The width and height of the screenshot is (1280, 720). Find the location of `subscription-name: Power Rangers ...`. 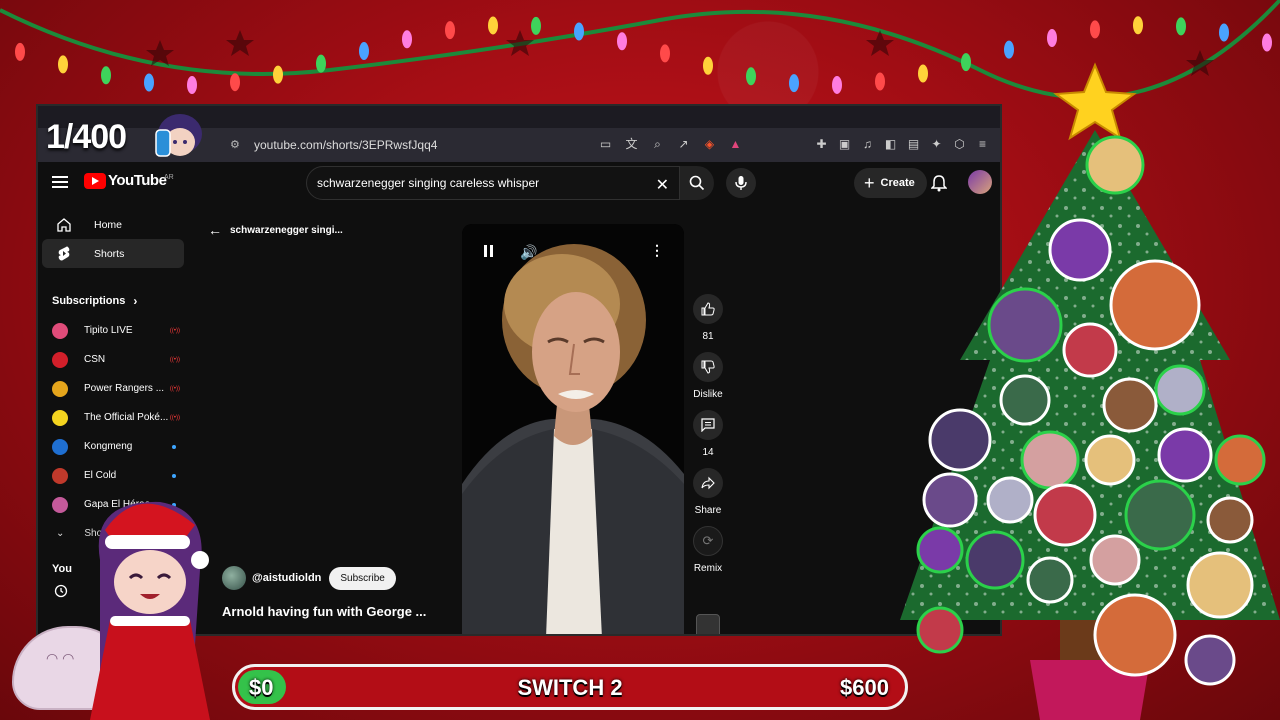

subscription-name: Power Rangers ... is located at coordinates (124, 388).